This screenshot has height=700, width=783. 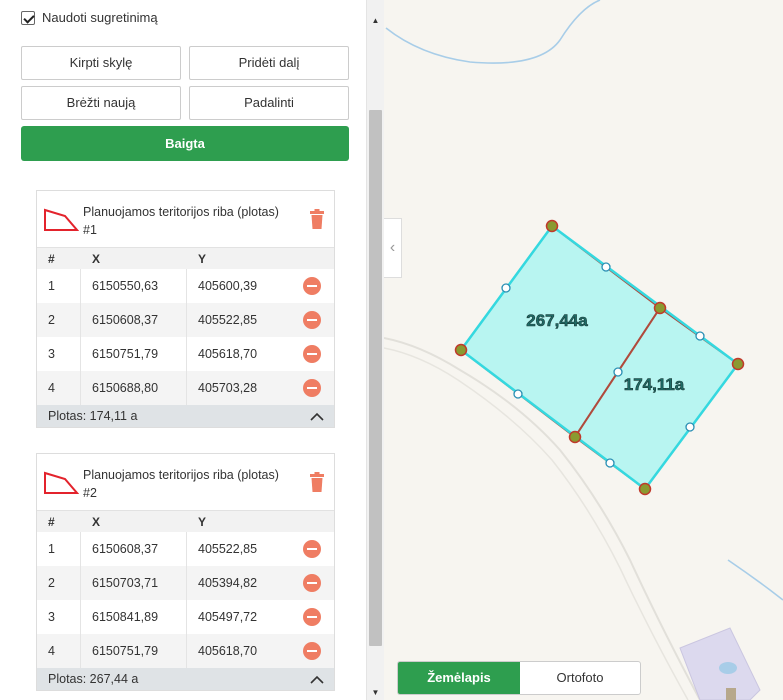 I want to click on building, so click(x=720, y=663).